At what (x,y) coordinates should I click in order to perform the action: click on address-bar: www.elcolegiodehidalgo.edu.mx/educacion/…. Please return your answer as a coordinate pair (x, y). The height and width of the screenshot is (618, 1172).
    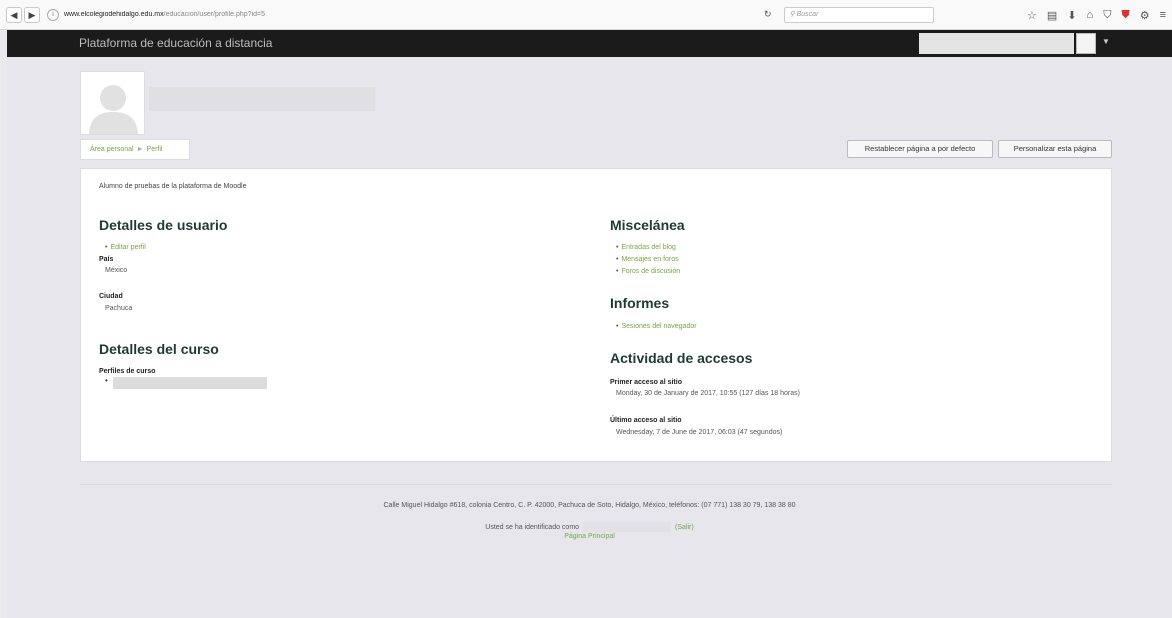
    Looking at the image, I should click on (404, 14).